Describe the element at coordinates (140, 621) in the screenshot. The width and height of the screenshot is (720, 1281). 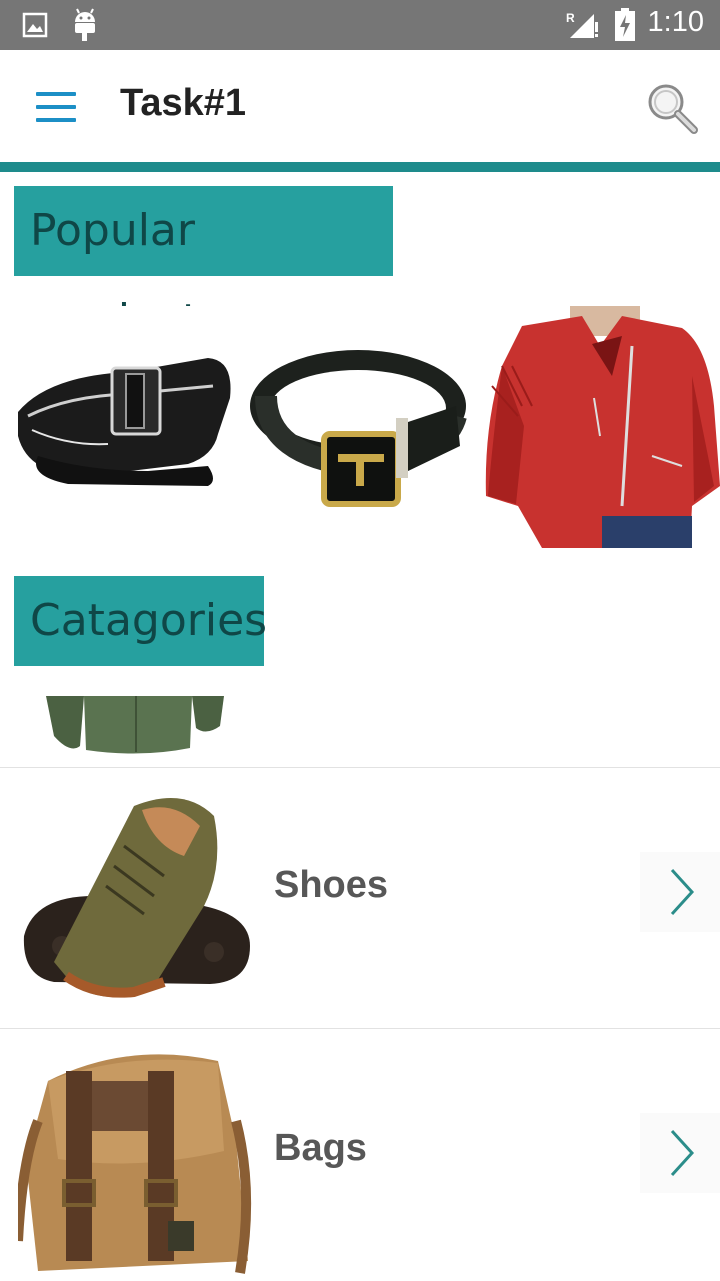
I see `categories-heading: Catagories` at that location.